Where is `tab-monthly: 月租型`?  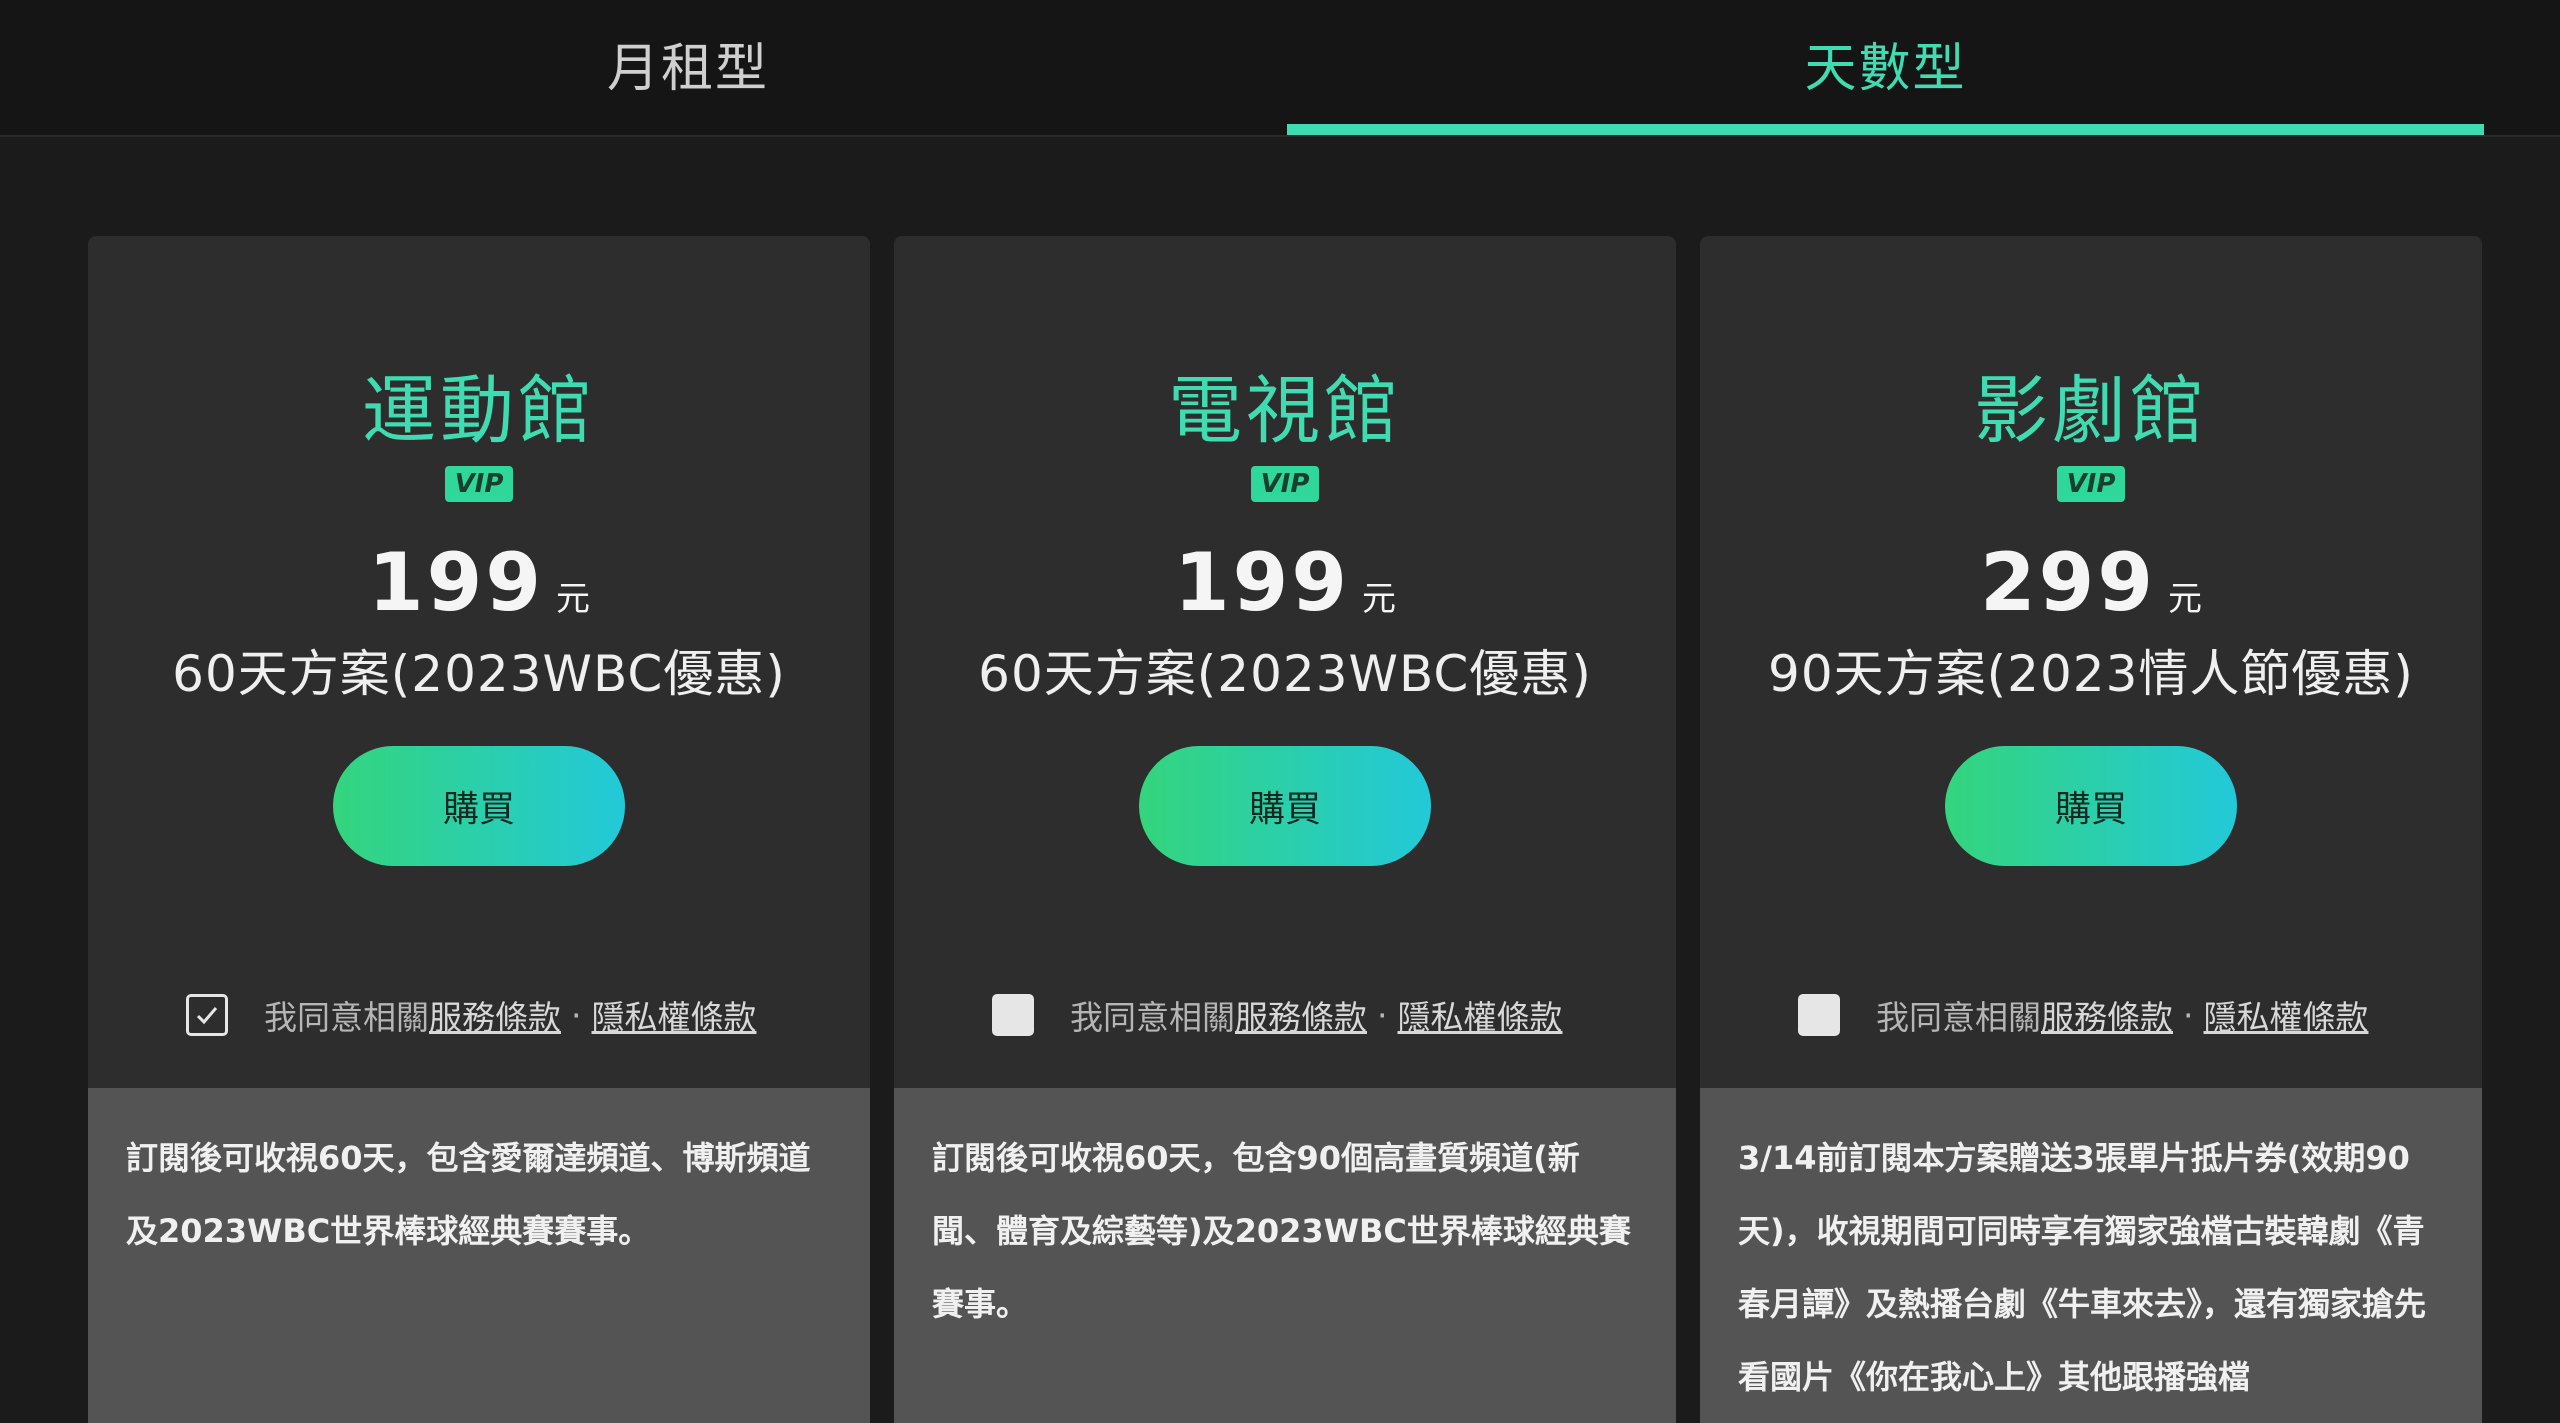 tab-monthly: 月租型 is located at coordinates (688, 68).